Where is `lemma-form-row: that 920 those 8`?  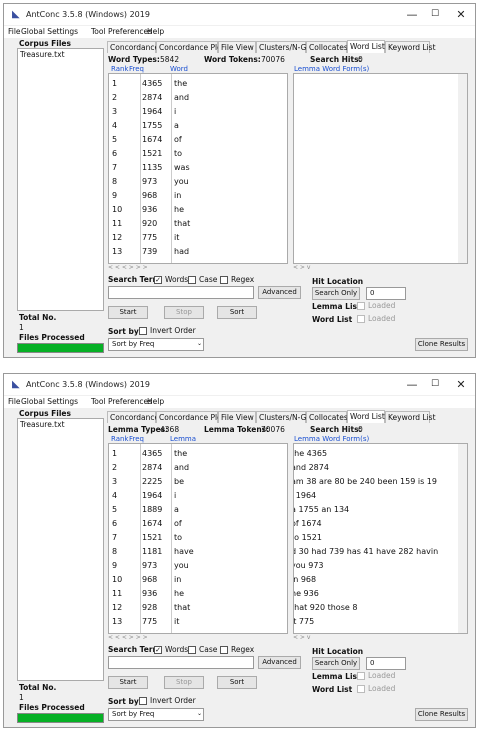
lemma-form-row: that 920 those 8 is located at coordinates (380, 608).